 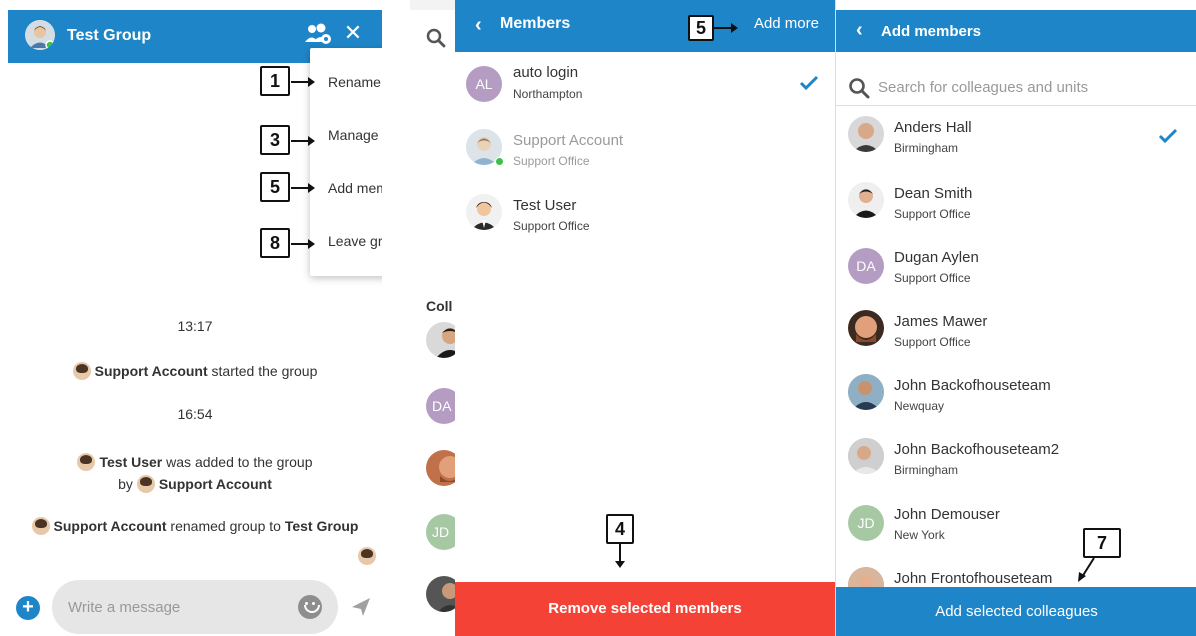 What do you see at coordinates (535, 23) in the screenshot?
I see `members-title: Members` at bounding box center [535, 23].